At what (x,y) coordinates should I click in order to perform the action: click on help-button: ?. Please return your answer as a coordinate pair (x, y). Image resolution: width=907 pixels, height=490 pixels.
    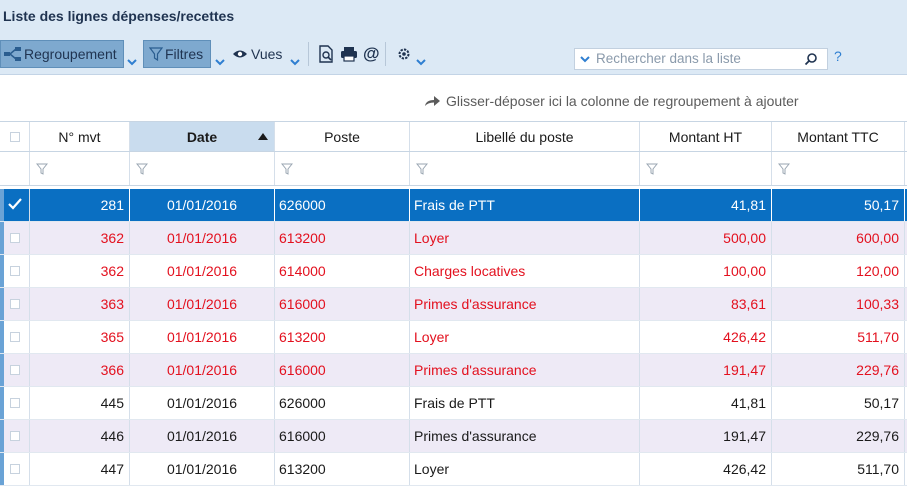
    Looking at the image, I should click on (838, 56).